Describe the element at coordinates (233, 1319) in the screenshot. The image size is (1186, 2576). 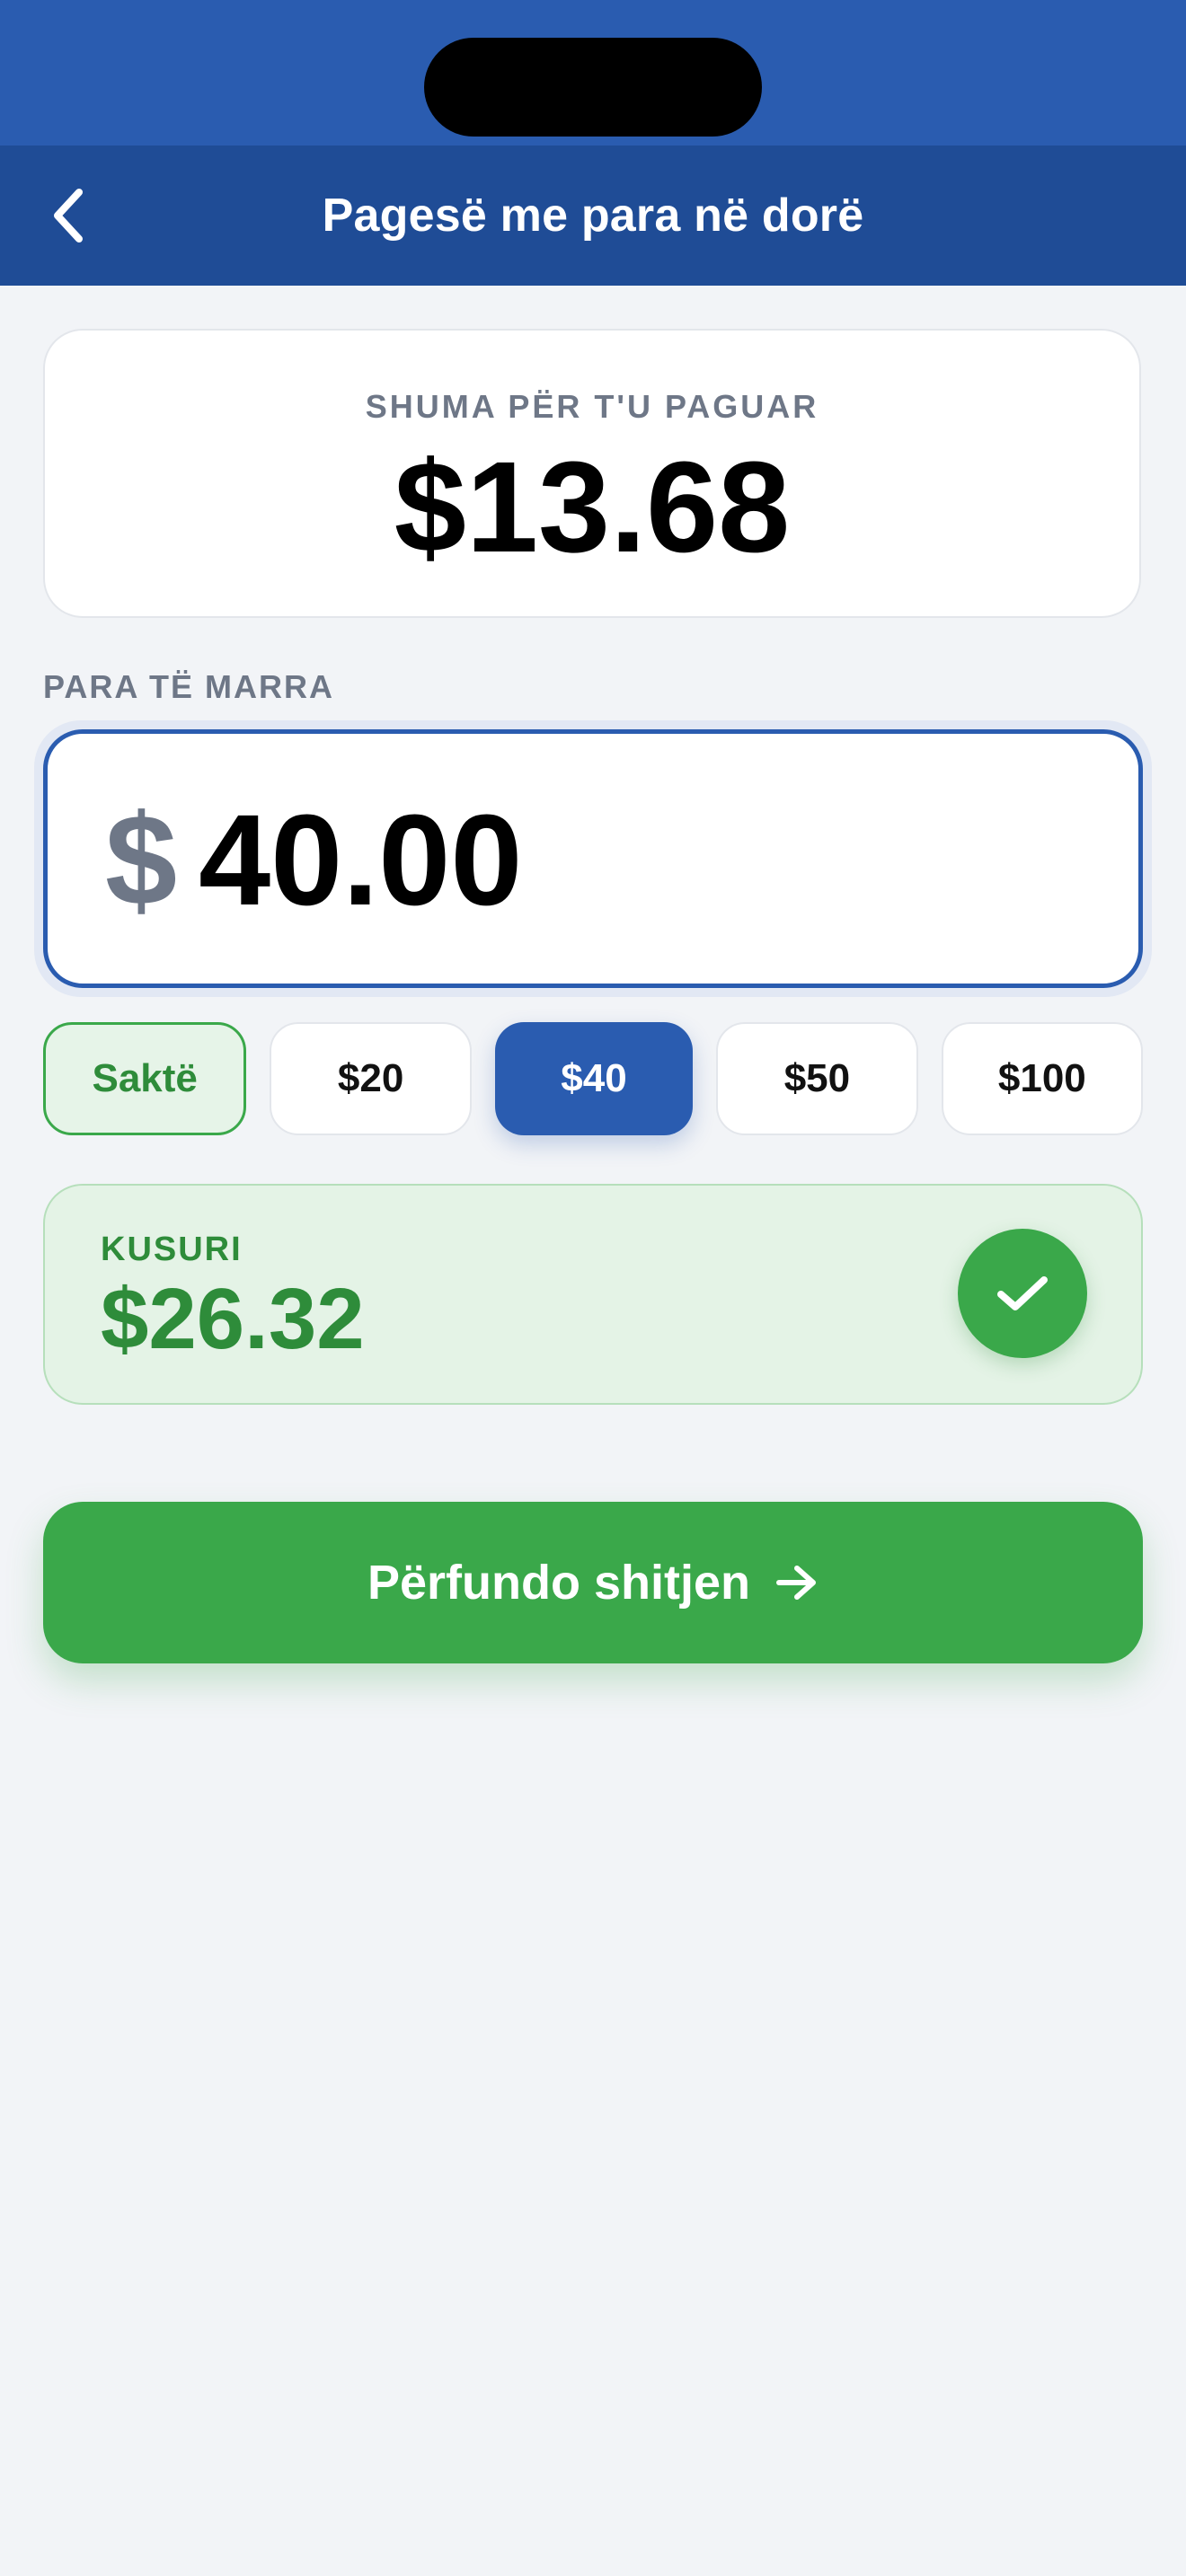
I see `change-value: $26.32` at that location.